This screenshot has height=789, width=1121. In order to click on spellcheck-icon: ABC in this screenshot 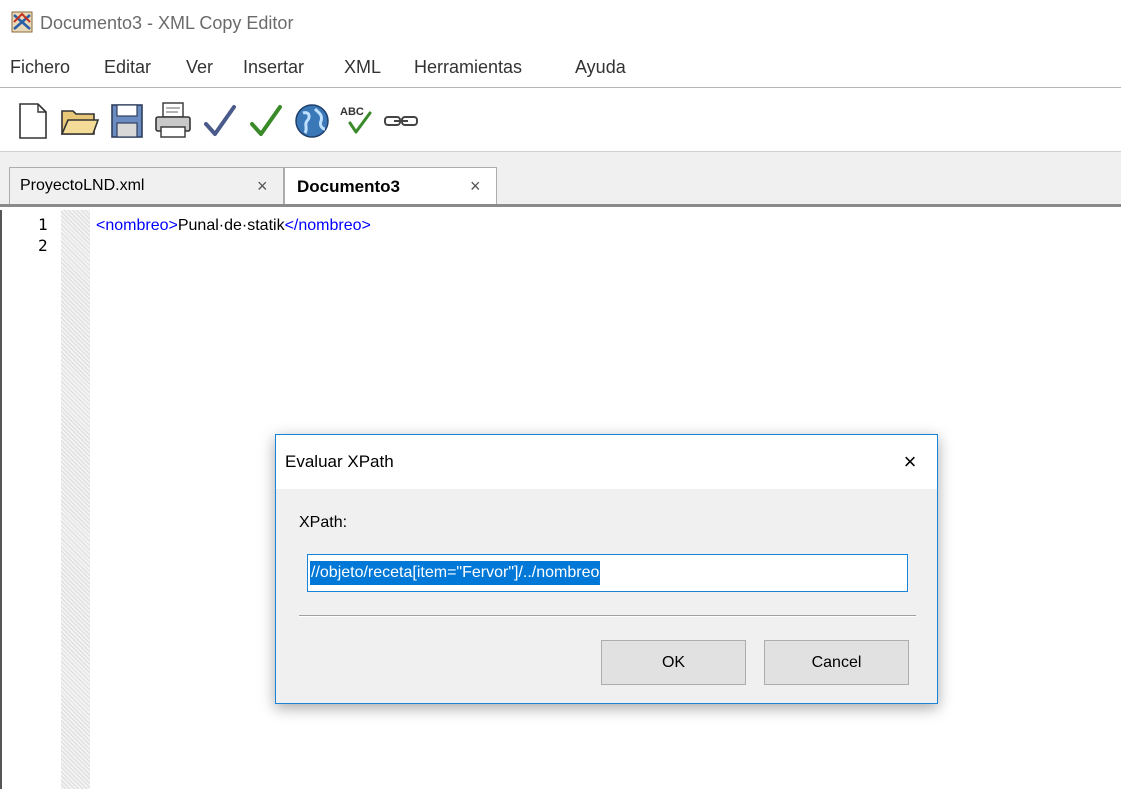, I will do `click(357, 121)`.